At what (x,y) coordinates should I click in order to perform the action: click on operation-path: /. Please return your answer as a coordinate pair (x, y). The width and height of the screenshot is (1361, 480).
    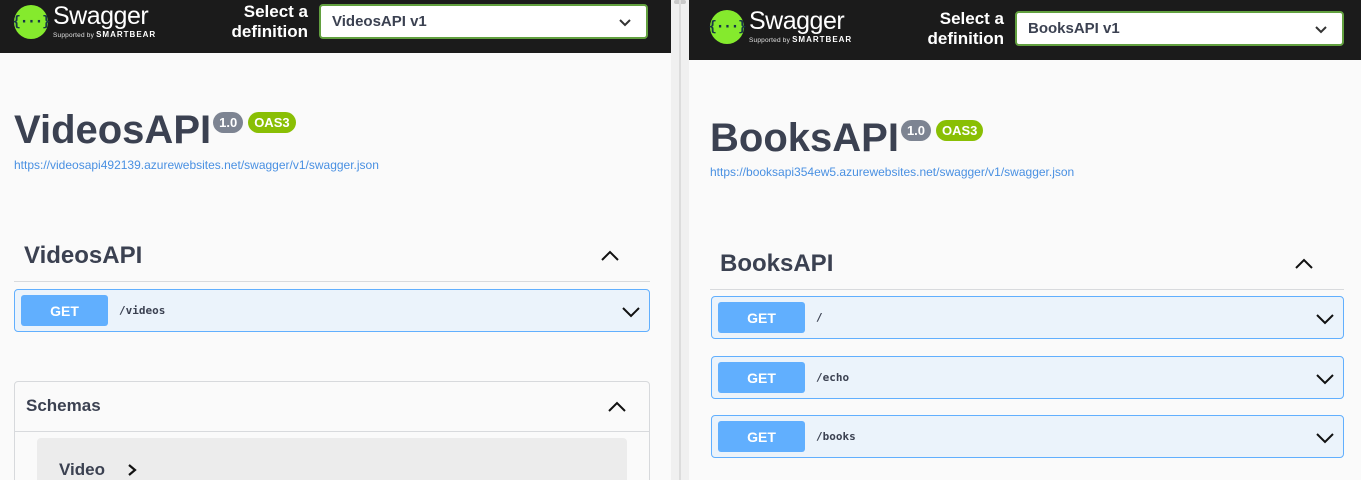
    Looking at the image, I should click on (819, 317).